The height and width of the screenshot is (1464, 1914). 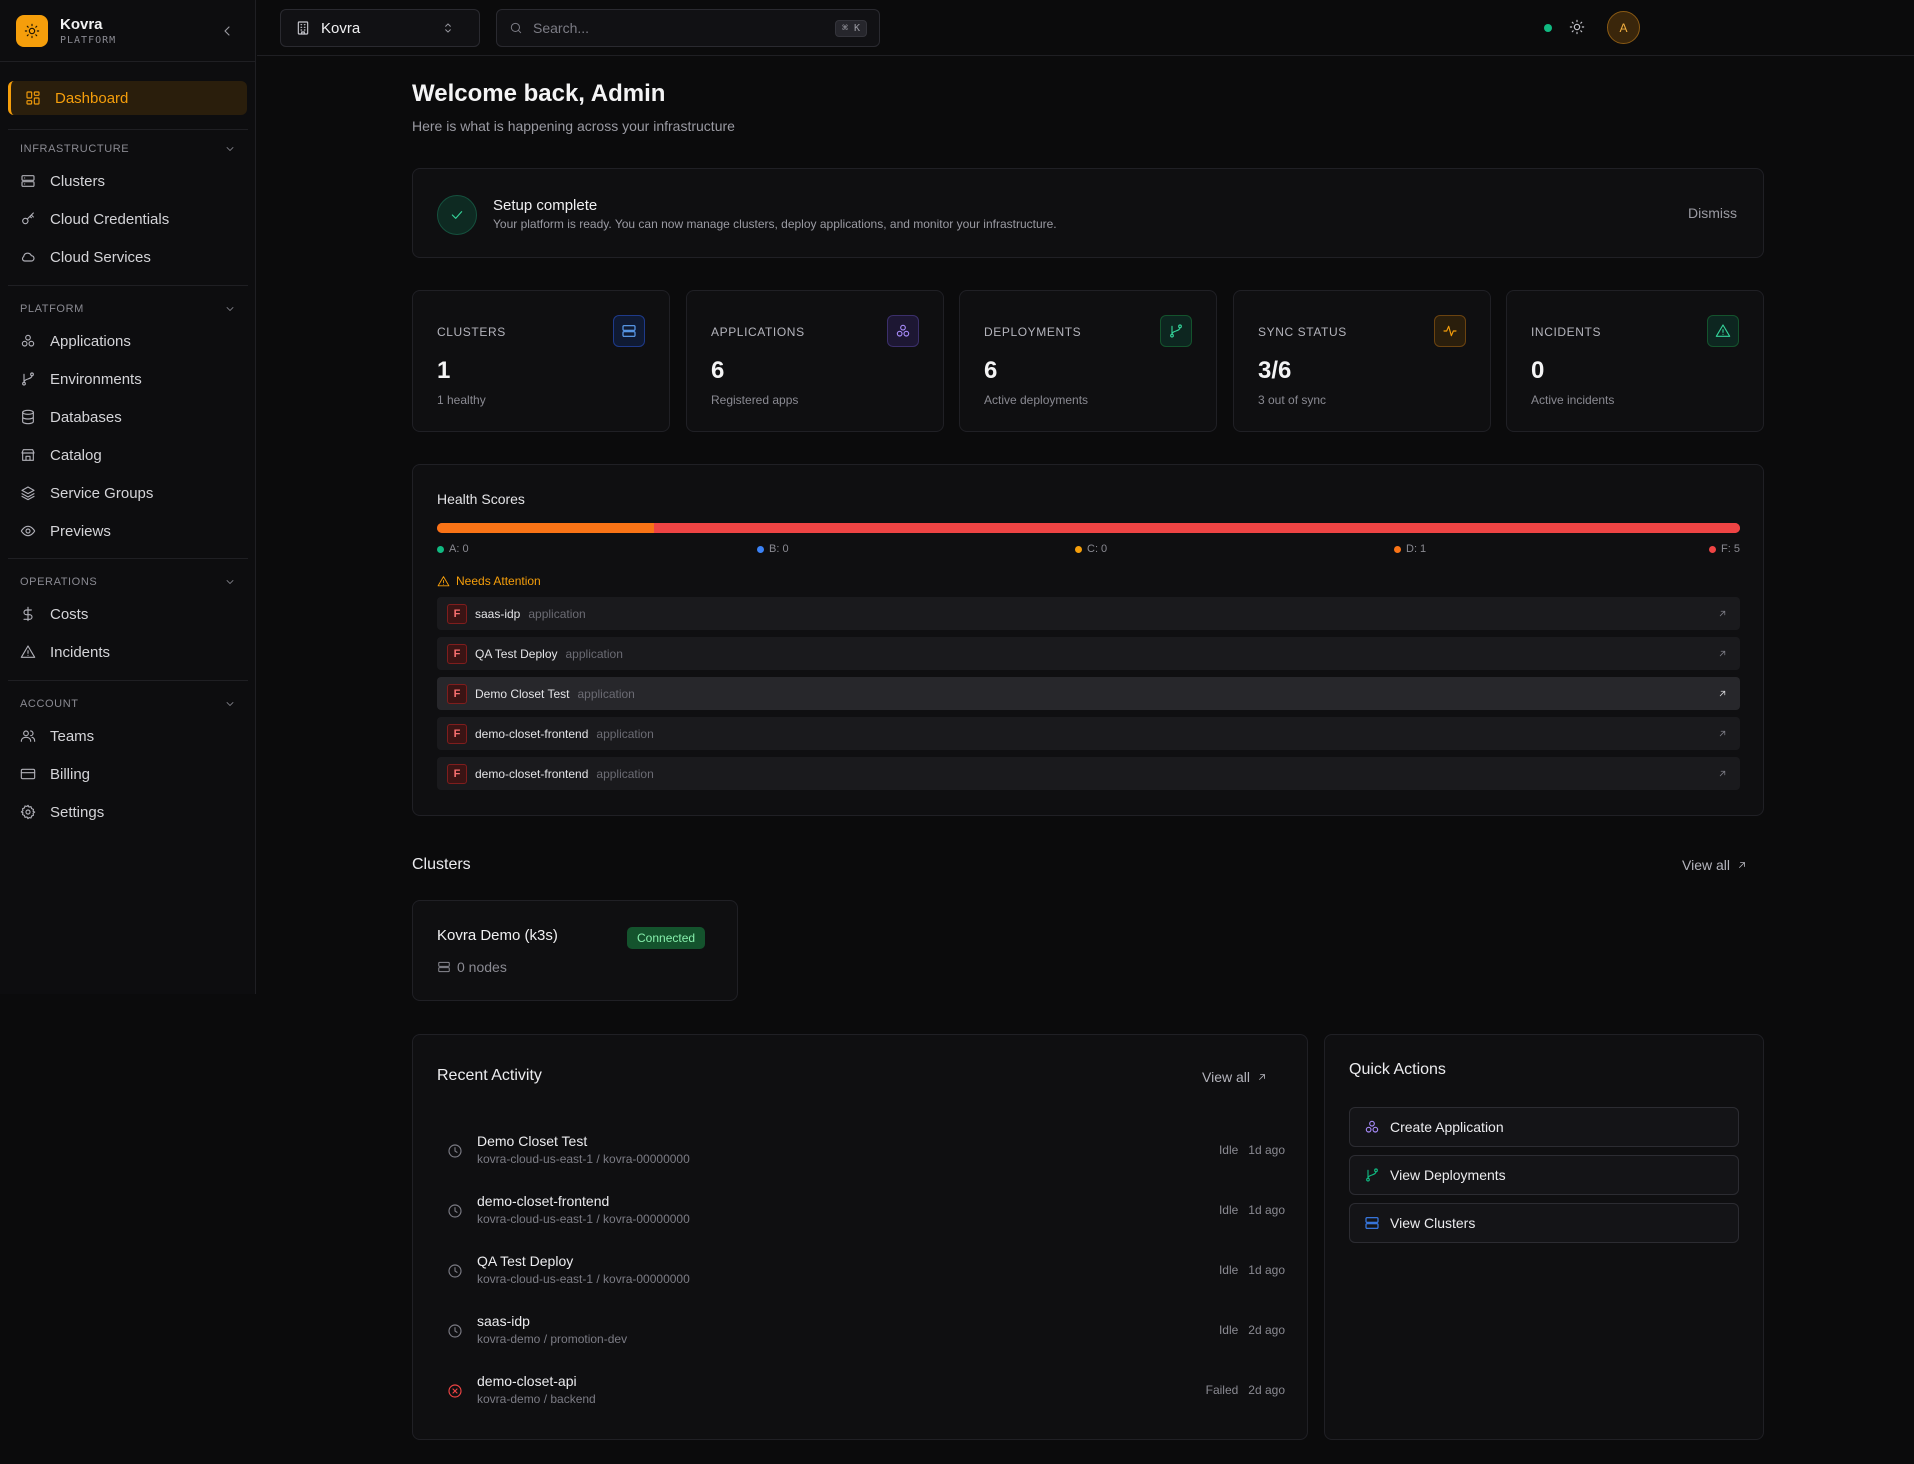 What do you see at coordinates (1742, 865) in the screenshot?
I see `arrow-up-right-icon` at bounding box center [1742, 865].